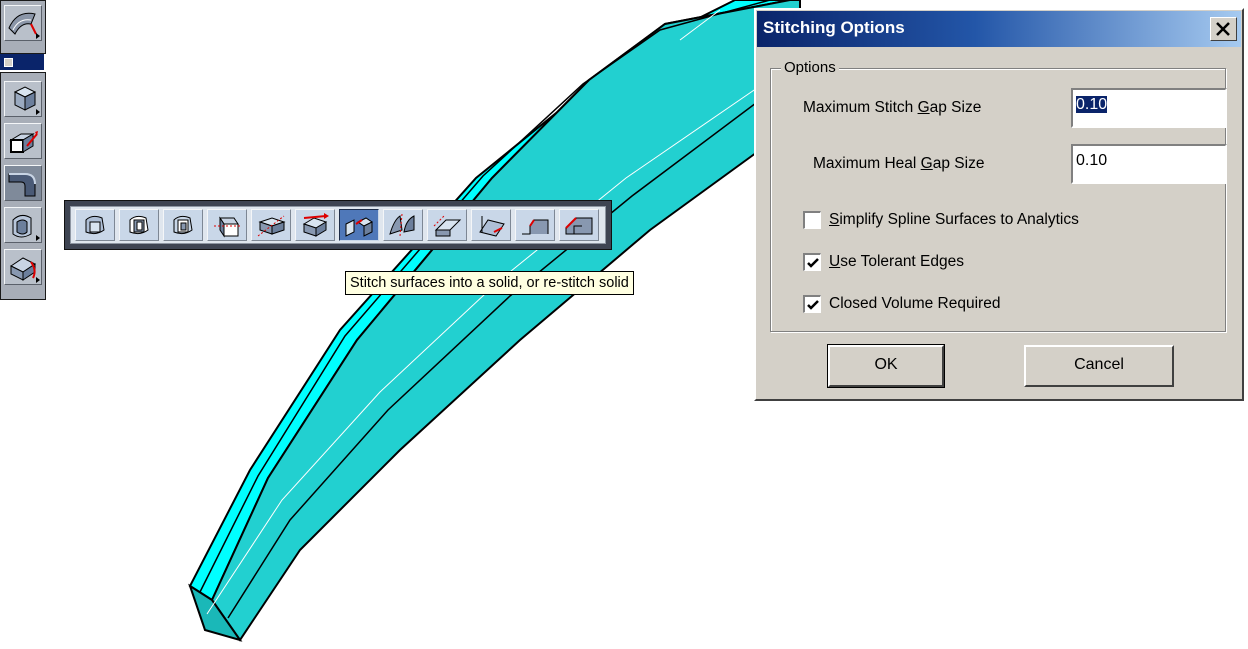 The image size is (1248, 649). What do you see at coordinates (886, 366) in the screenshot?
I see `ok-button: OK` at bounding box center [886, 366].